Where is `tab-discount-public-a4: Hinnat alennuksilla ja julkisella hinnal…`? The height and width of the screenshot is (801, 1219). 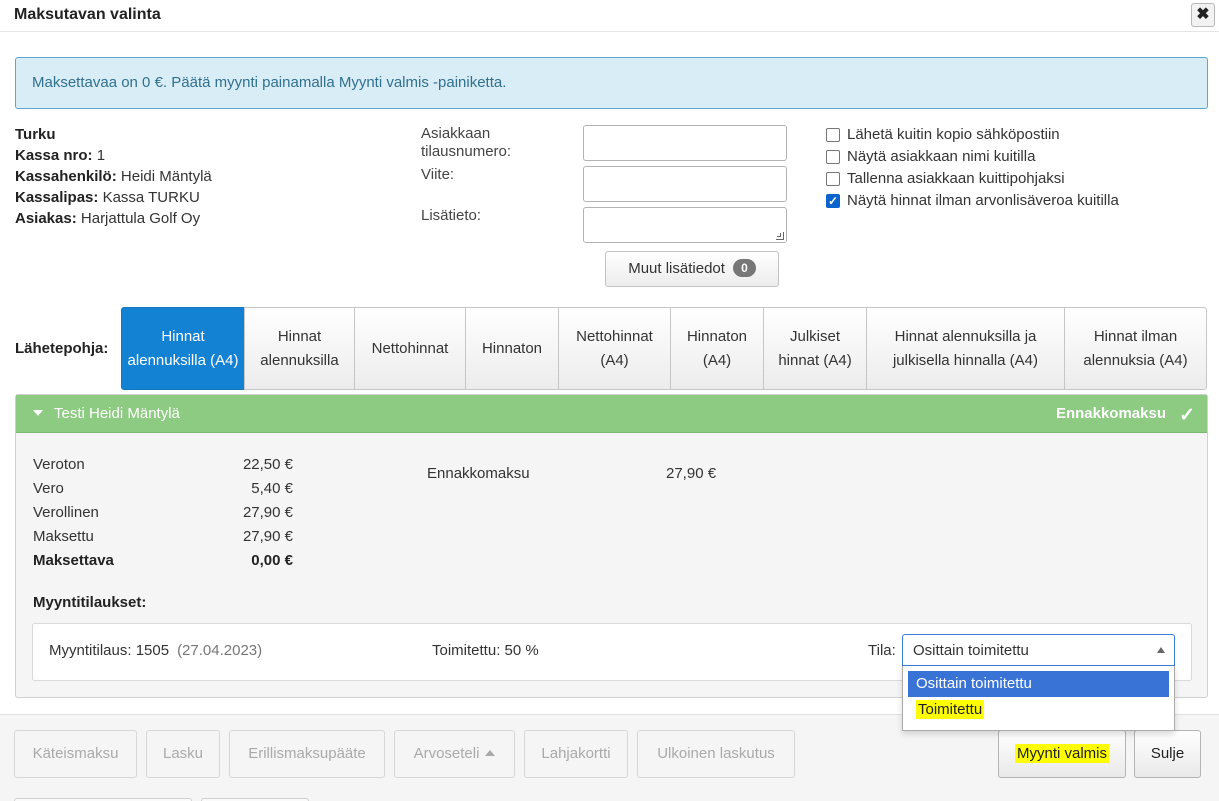 tab-discount-public-a4: Hinnat alennuksilla ja julkisella hinnal… is located at coordinates (965, 348).